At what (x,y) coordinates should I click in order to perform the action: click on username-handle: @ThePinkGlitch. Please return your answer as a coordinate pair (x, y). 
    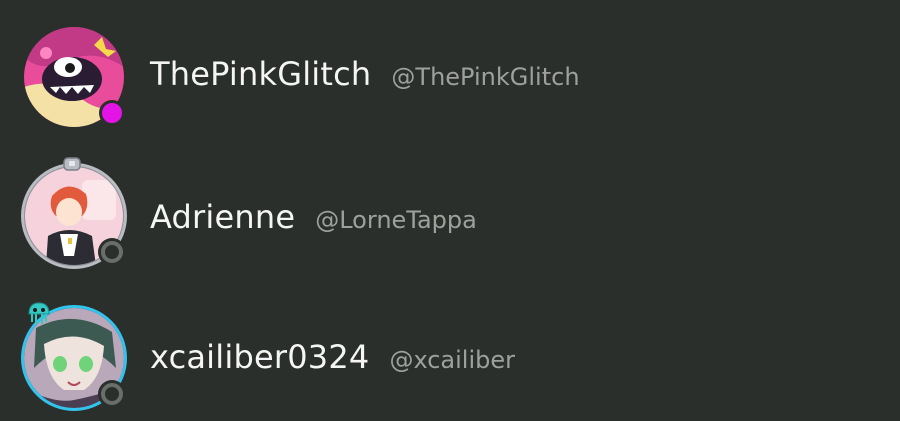
    Looking at the image, I should click on (485, 77).